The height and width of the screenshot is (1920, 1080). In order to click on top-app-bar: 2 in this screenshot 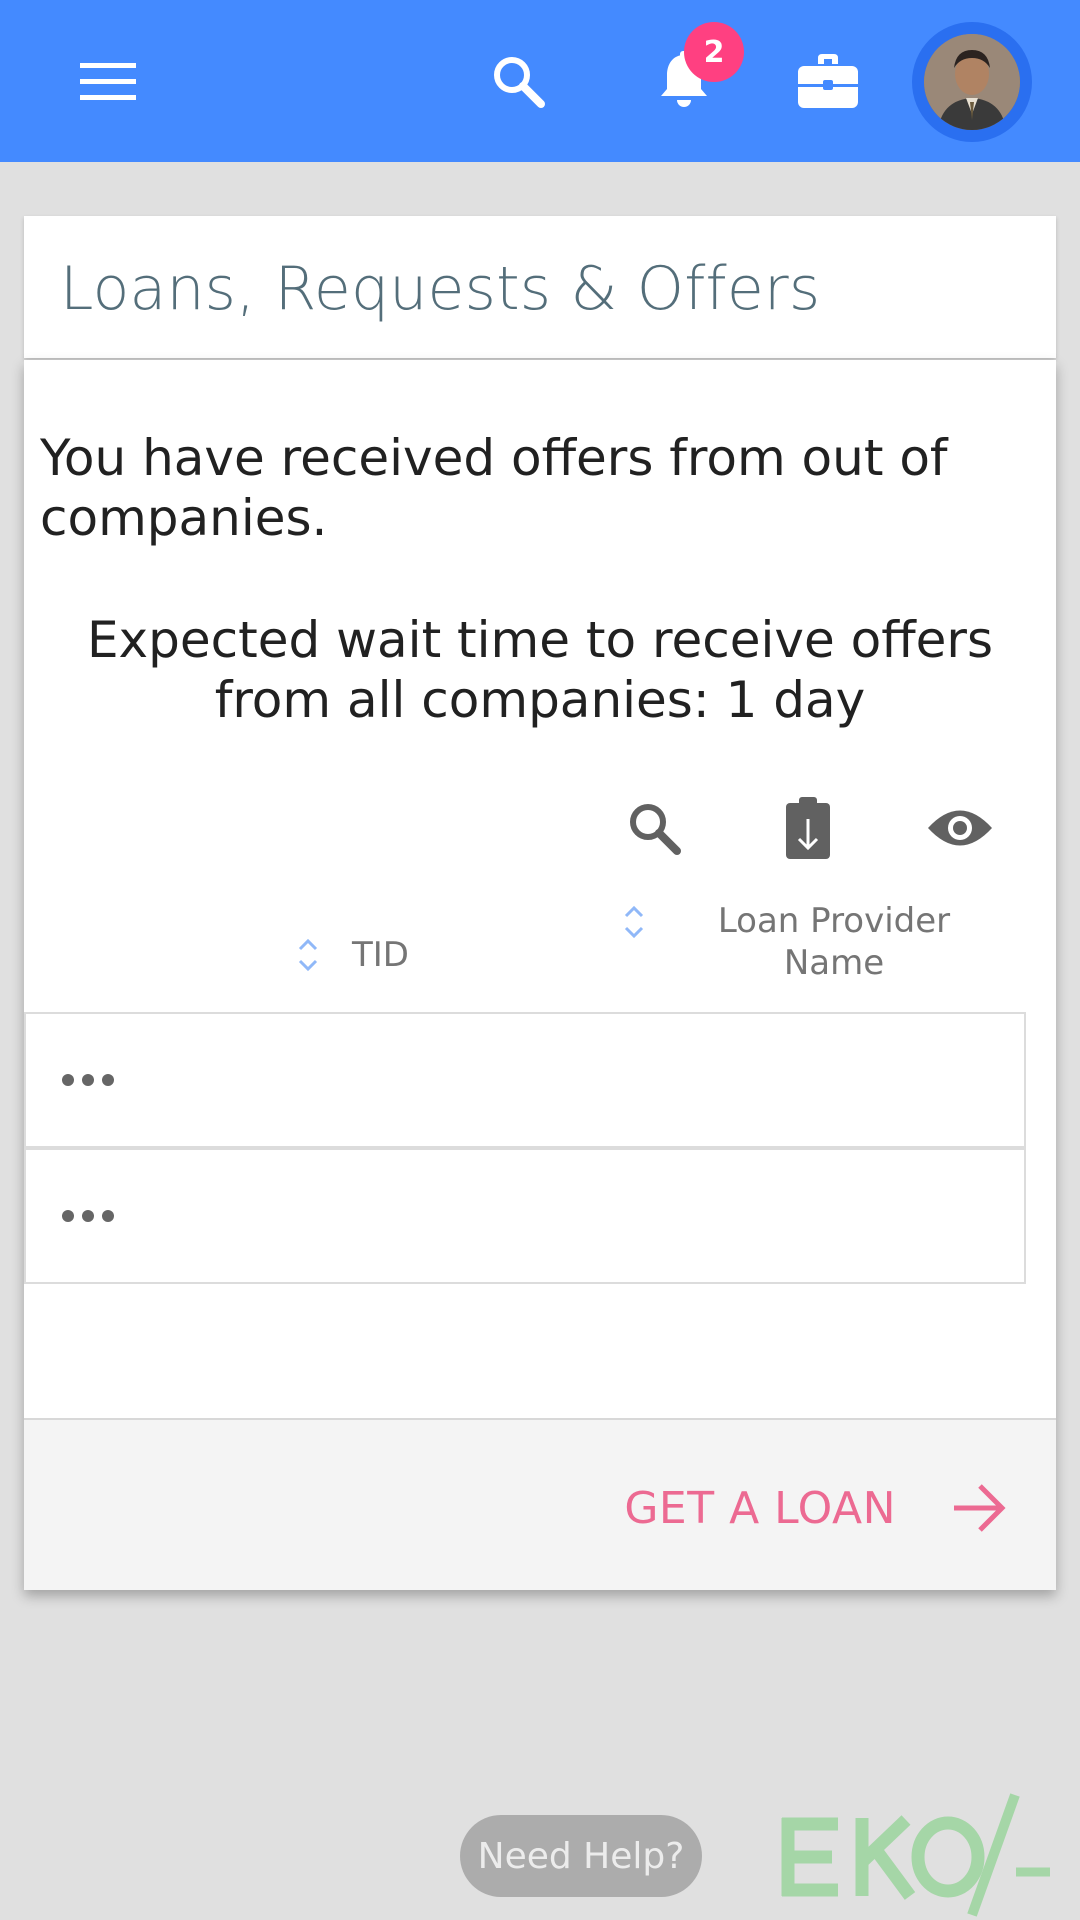, I will do `click(540, 81)`.